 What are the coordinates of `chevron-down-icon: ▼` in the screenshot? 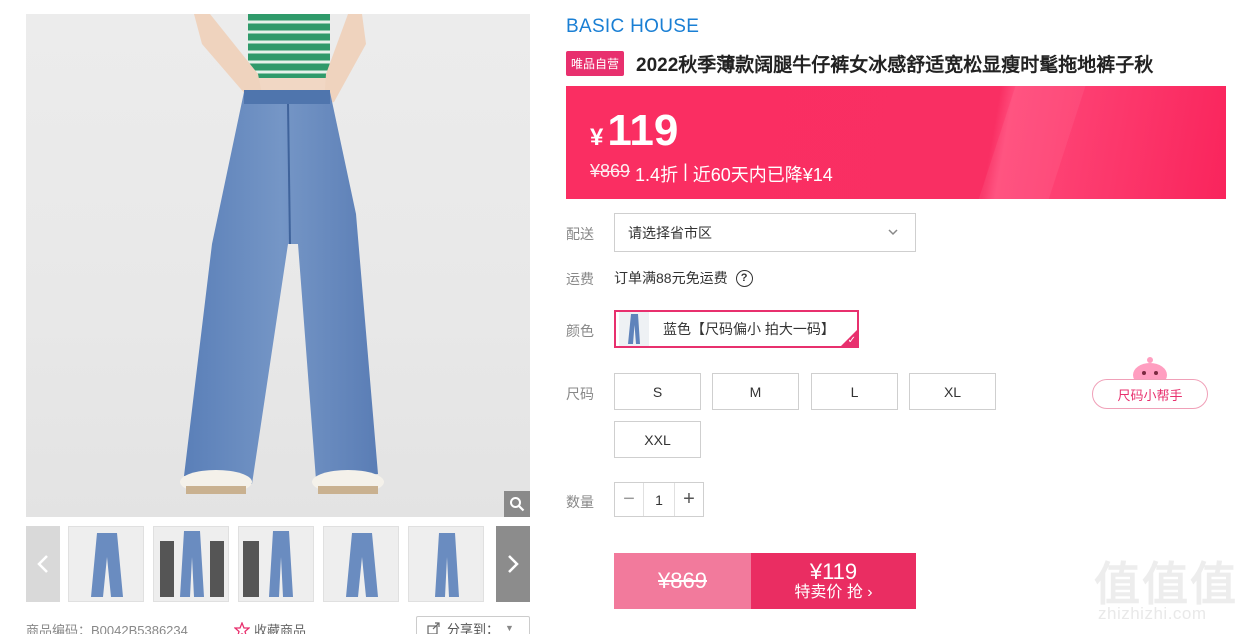 It's located at (509, 628).